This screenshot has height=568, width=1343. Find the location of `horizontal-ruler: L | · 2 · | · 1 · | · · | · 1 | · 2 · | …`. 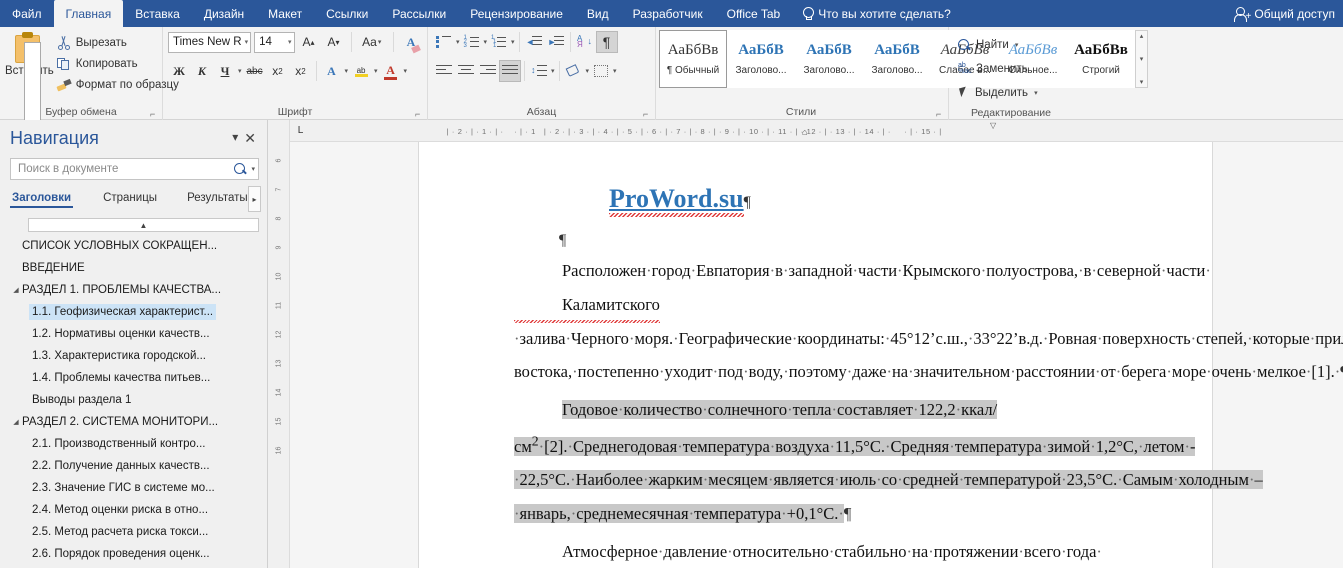

horizontal-ruler: L | · 2 · | · 1 · | · · | · 1 | · 2 · | … is located at coordinates (816, 131).